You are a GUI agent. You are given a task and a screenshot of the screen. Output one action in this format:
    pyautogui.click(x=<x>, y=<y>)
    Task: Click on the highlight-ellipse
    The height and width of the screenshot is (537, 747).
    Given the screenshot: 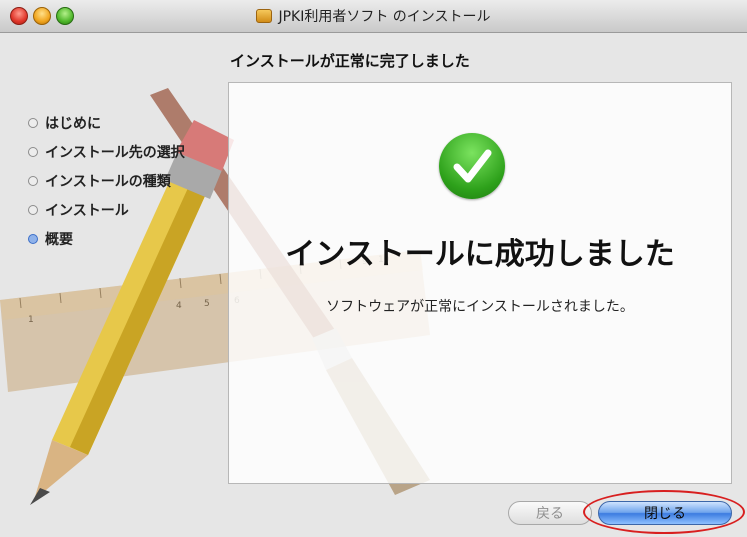 What is the action you would take?
    pyautogui.click(x=664, y=512)
    